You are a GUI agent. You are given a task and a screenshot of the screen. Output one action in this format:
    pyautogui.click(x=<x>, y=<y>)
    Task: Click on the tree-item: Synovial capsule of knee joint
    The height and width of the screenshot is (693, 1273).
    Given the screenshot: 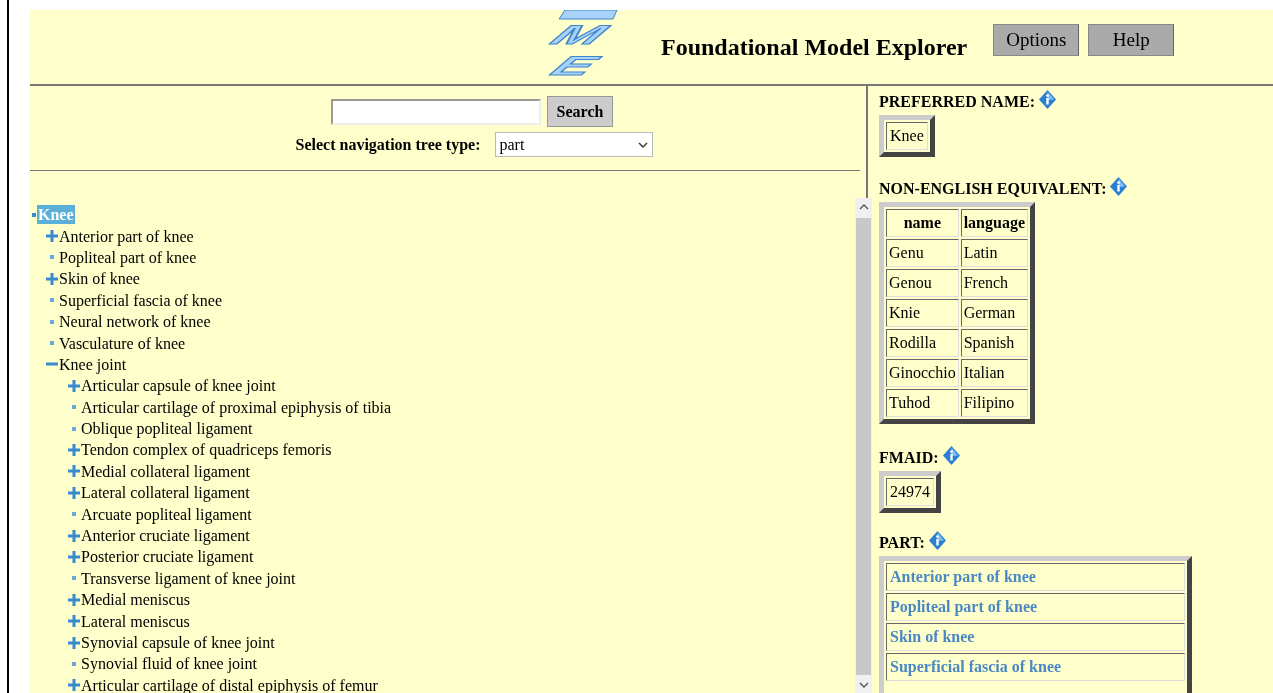 What is the action you would take?
    pyautogui.click(x=178, y=642)
    